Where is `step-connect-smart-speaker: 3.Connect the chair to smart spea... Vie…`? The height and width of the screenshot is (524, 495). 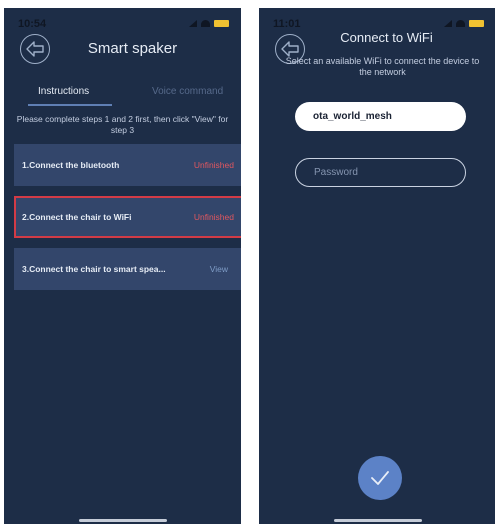
step-connect-smart-speaker: 3.Connect the chair to smart spea... Vie… is located at coordinates (127, 269).